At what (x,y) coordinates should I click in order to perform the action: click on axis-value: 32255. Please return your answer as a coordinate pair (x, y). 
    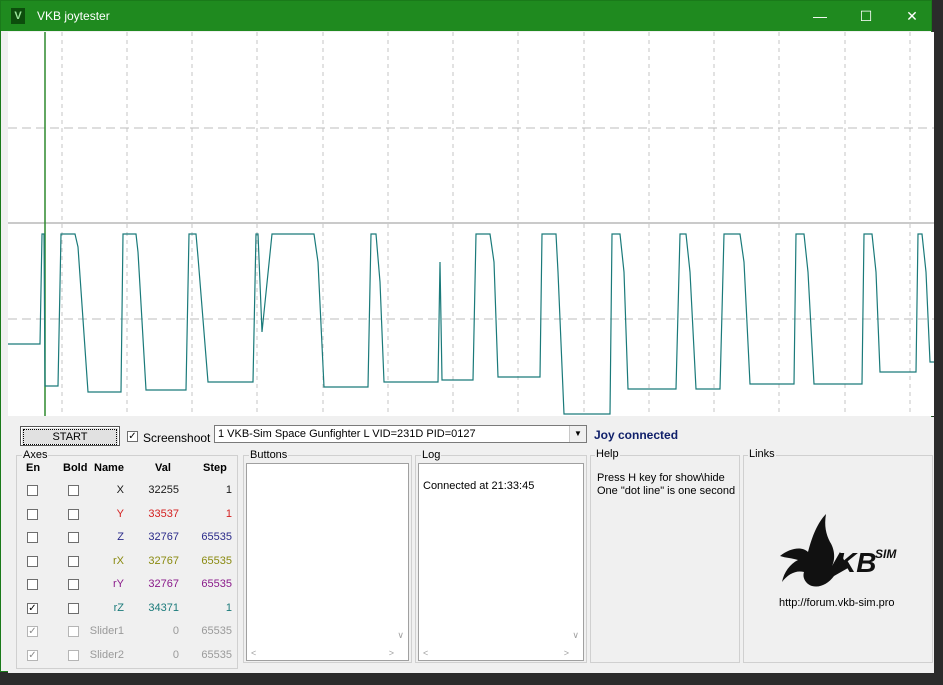
    Looking at the image, I should click on (163, 490).